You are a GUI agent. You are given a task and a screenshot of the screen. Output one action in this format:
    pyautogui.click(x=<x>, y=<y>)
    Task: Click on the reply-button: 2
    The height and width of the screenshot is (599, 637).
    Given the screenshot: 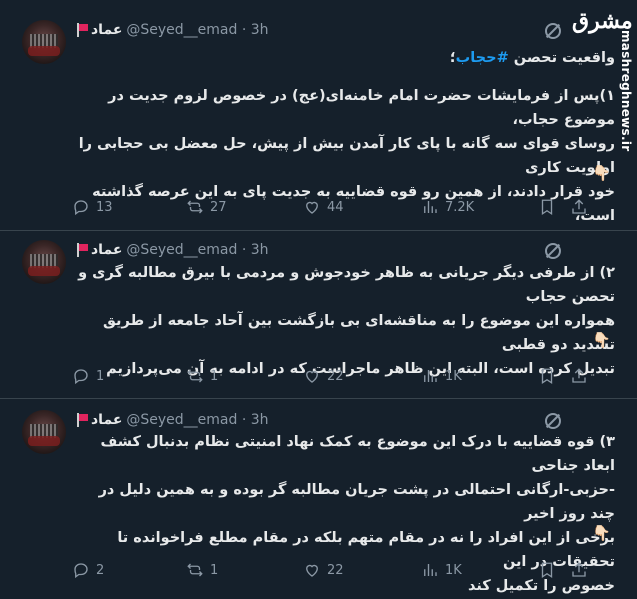 What is the action you would take?
    pyautogui.click(x=88, y=570)
    